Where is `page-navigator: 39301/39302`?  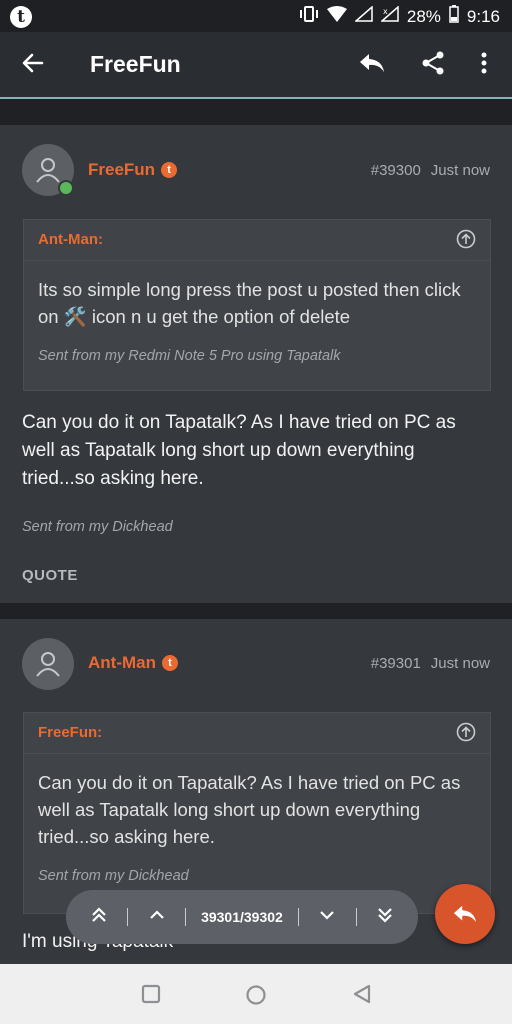 page-navigator: 39301/39302 is located at coordinates (242, 917).